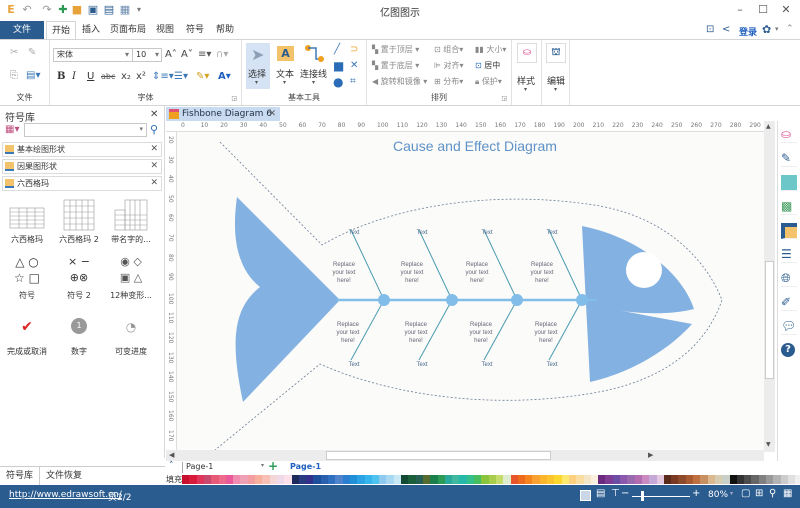  What do you see at coordinates (718, 495) in the screenshot?
I see `zoom-level: 80%` at bounding box center [718, 495].